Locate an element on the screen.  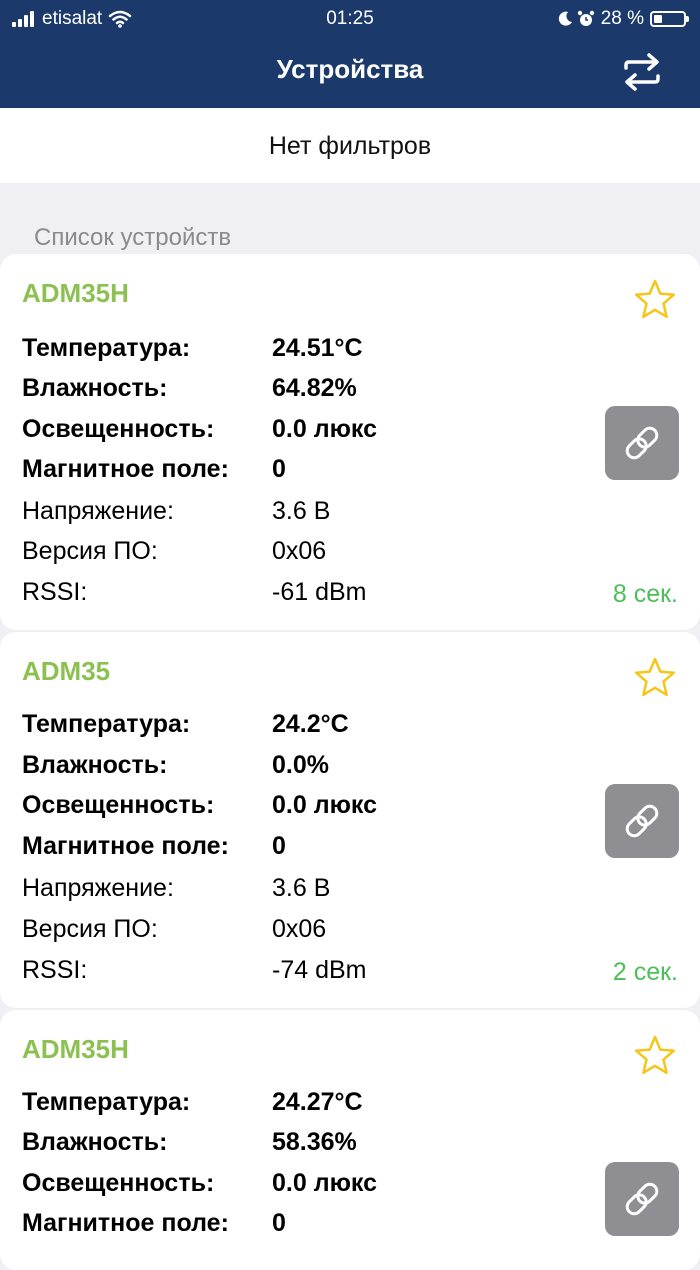
last-seen: 2 сек. is located at coordinates (645, 972).